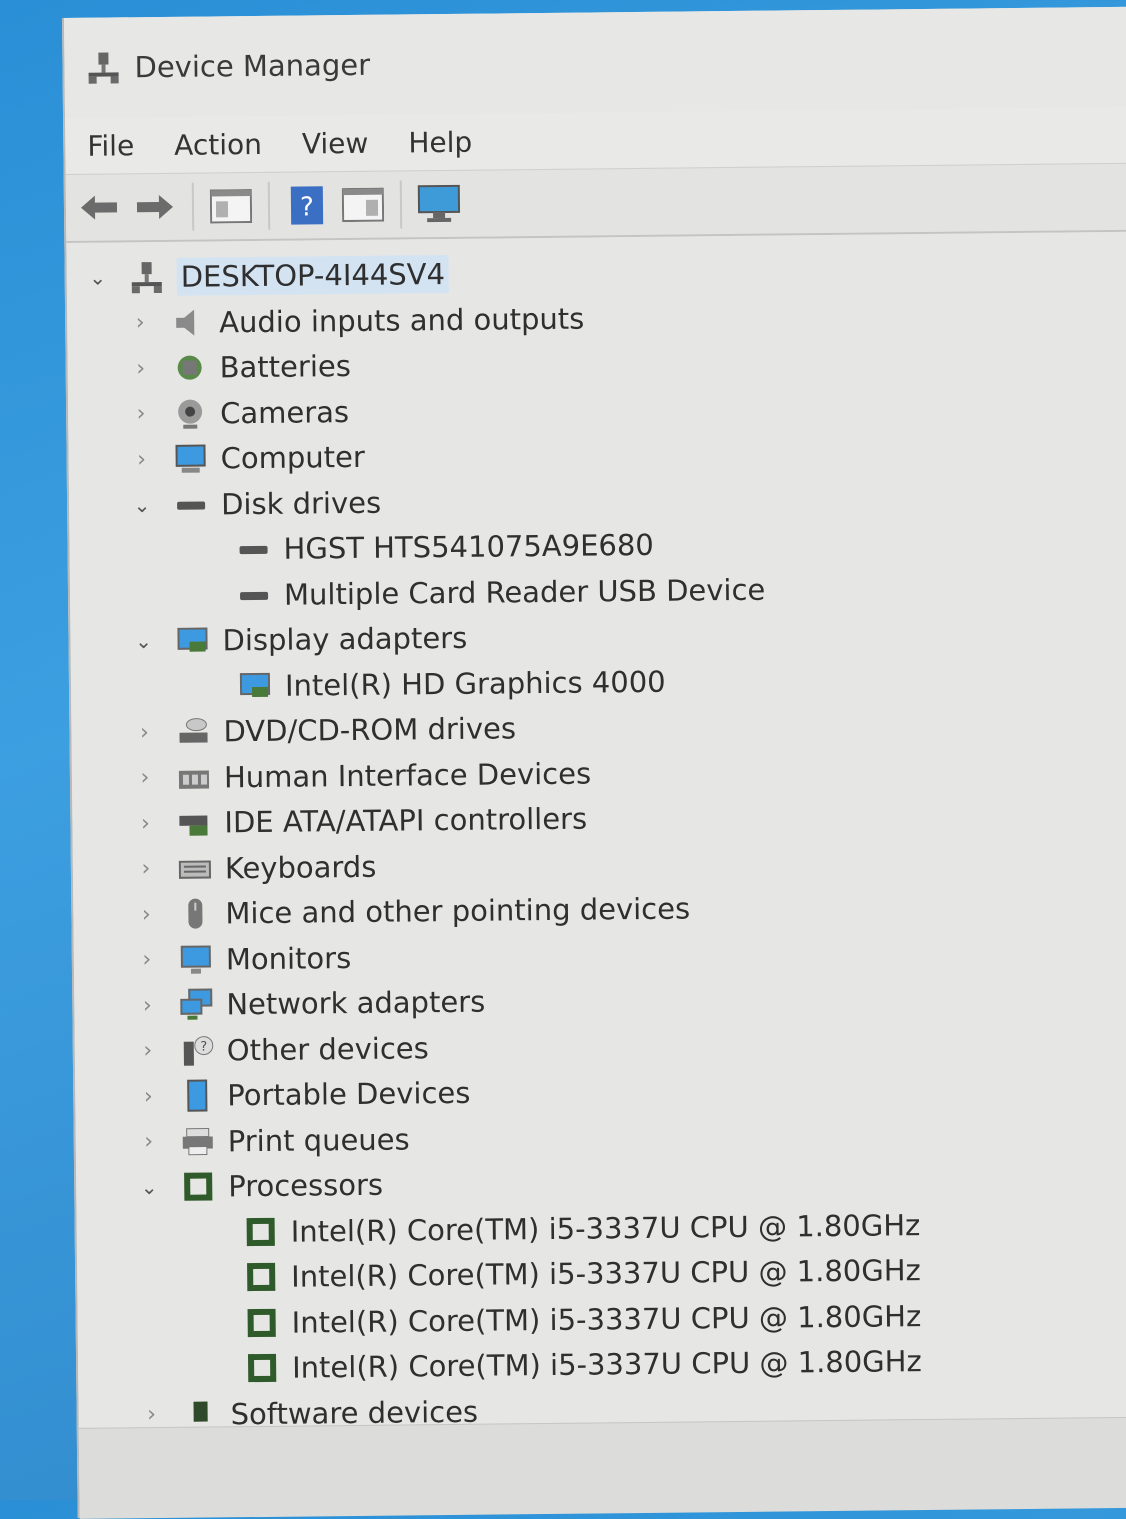 This screenshot has width=1126, height=1519. What do you see at coordinates (349, 1094) in the screenshot?
I see `device-label: Portable Devices` at bounding box center [349, 1094].